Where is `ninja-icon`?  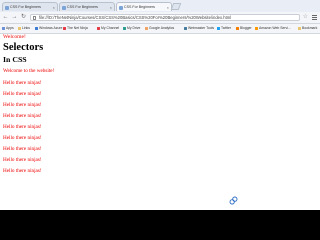
ninja-icon is located at coordinates (64, 28).